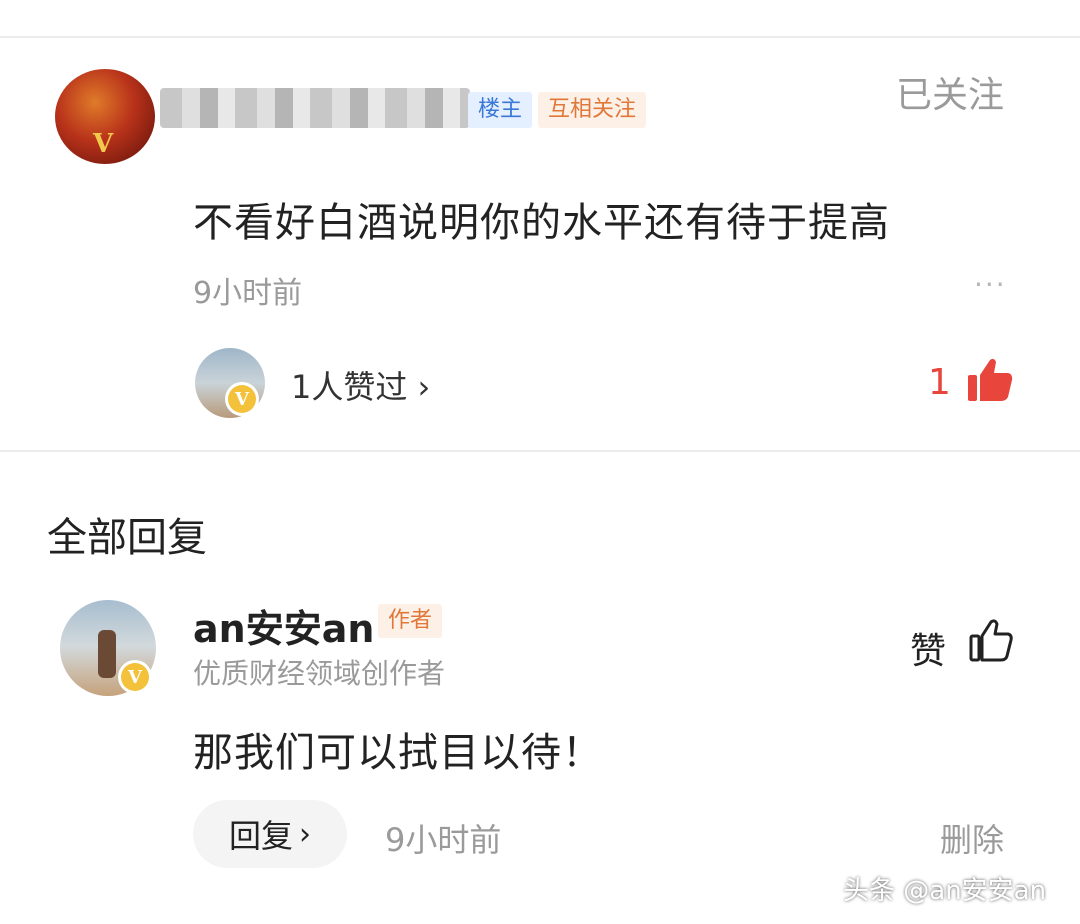 The image size is (1080, 924). What do you see at coordinates (540, 19) in the screenshot?
I see `top-strip` at bounding box center [540, 19].